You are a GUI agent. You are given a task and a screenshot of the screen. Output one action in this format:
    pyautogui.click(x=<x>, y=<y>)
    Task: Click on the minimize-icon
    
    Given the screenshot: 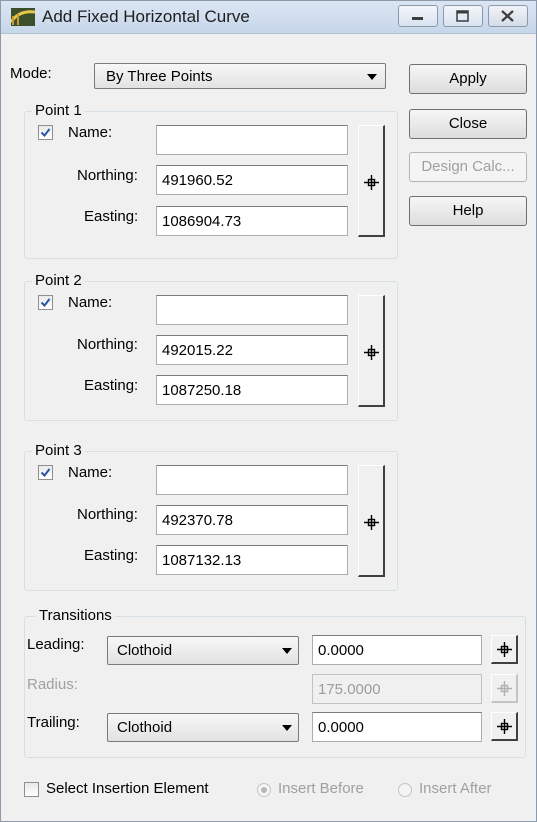 What is the action you would take?
    pyautogui.click(x=417, y=18)
    